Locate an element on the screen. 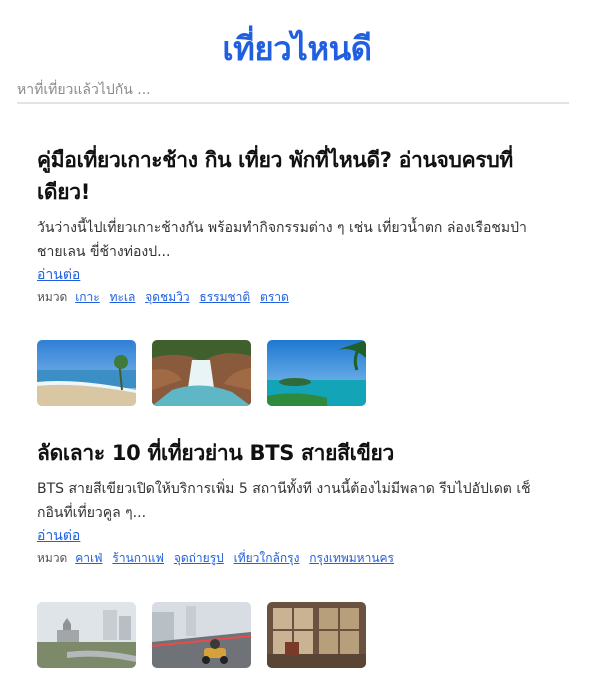 Image resolution: width=594 pixels, height=694 pixels. island-photo is located at coordinates (316, 373).